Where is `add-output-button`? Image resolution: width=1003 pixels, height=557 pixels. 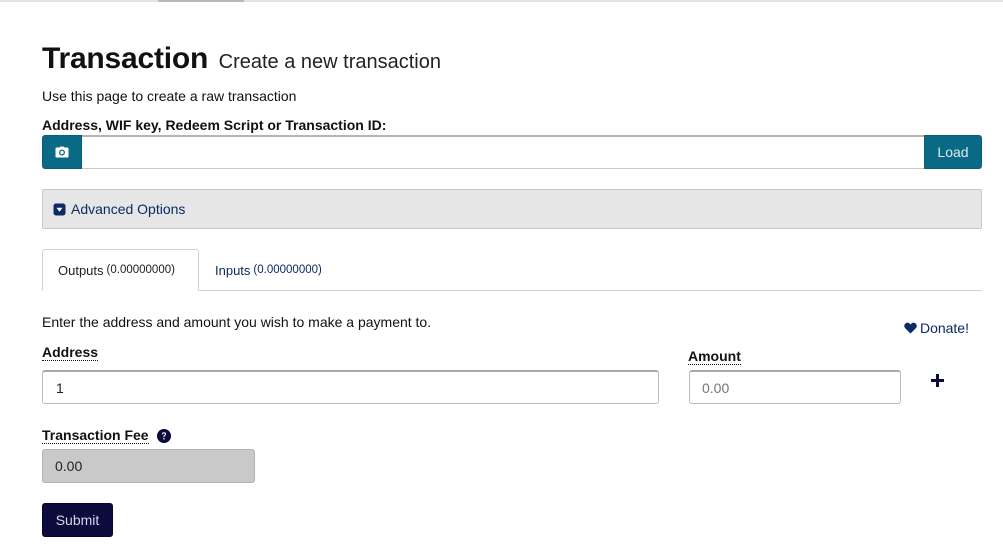 add-output-button is located at coordinates (937, 380).